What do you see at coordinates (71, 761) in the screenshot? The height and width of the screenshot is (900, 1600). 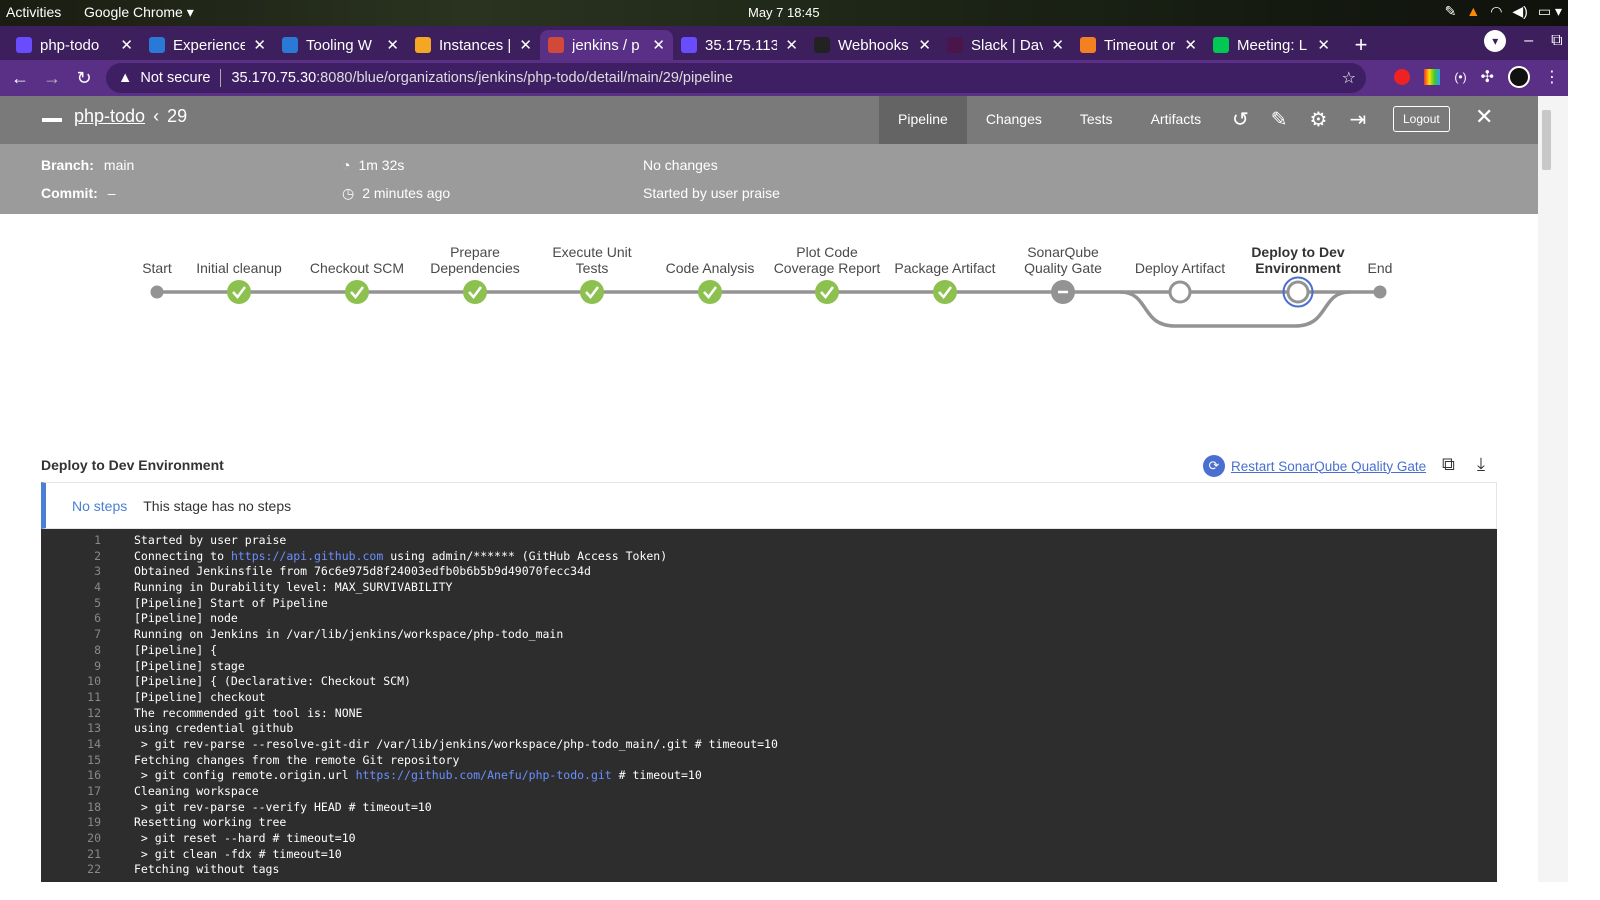 I see `log-line-number: 15` at bounding box center [71, 761].